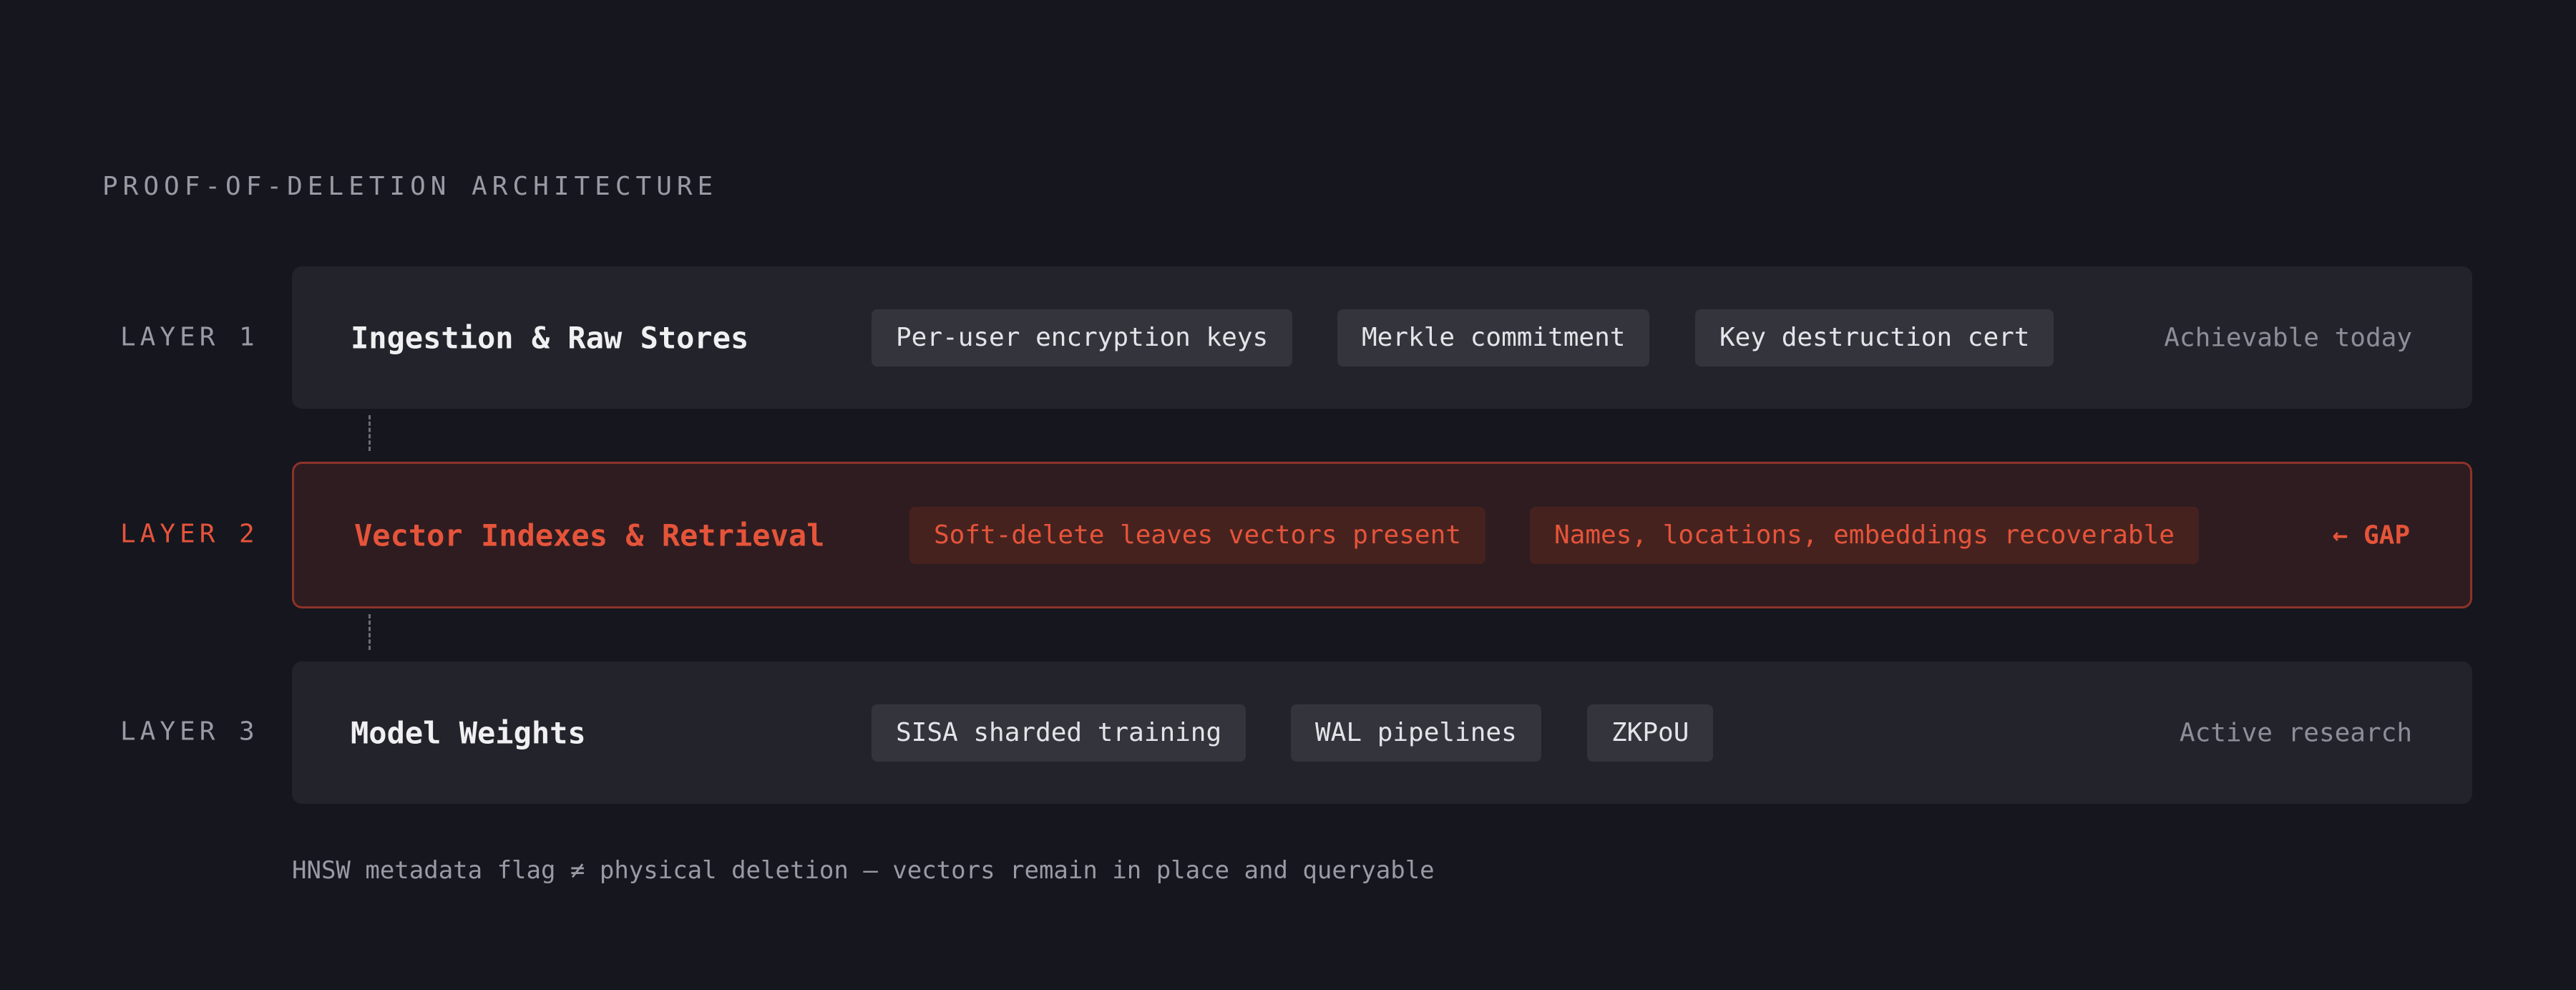 The width and height of the screenshot is (2576, 990). Describe the element at coordinates (1416, 733) in the screenshot. I see `layer-3-chip-2: WAL pipelines` at that location.